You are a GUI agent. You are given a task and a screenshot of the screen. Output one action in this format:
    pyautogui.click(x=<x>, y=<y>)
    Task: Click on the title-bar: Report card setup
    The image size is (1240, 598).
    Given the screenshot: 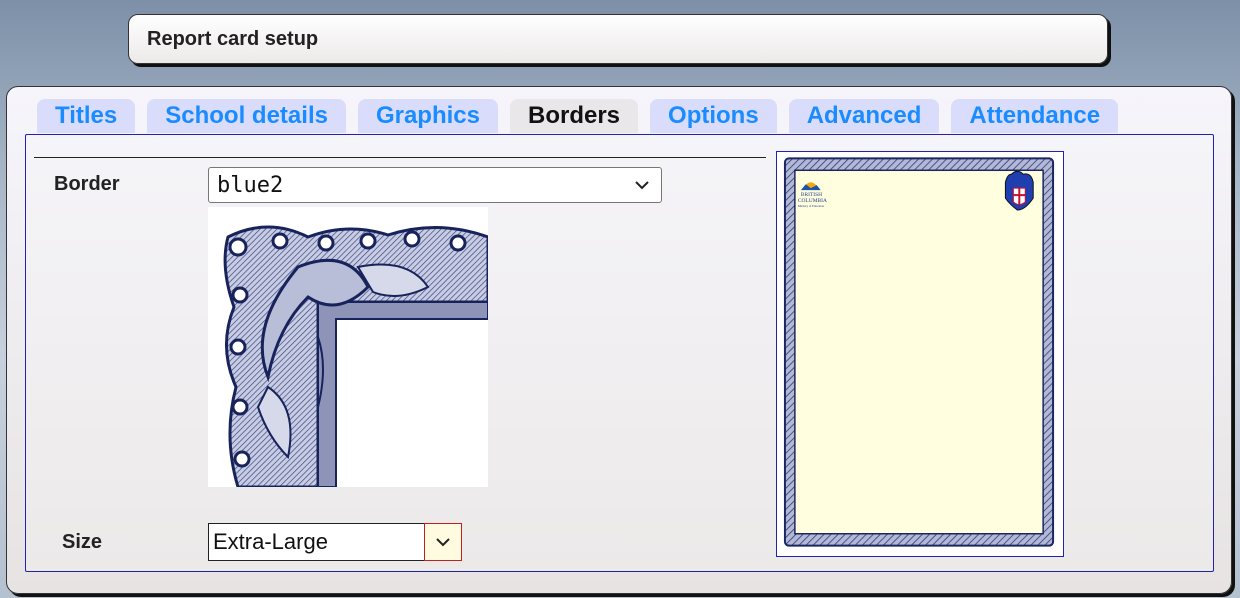 What is the action you would take?
    pyautogui.click(x=618, y=39)
    